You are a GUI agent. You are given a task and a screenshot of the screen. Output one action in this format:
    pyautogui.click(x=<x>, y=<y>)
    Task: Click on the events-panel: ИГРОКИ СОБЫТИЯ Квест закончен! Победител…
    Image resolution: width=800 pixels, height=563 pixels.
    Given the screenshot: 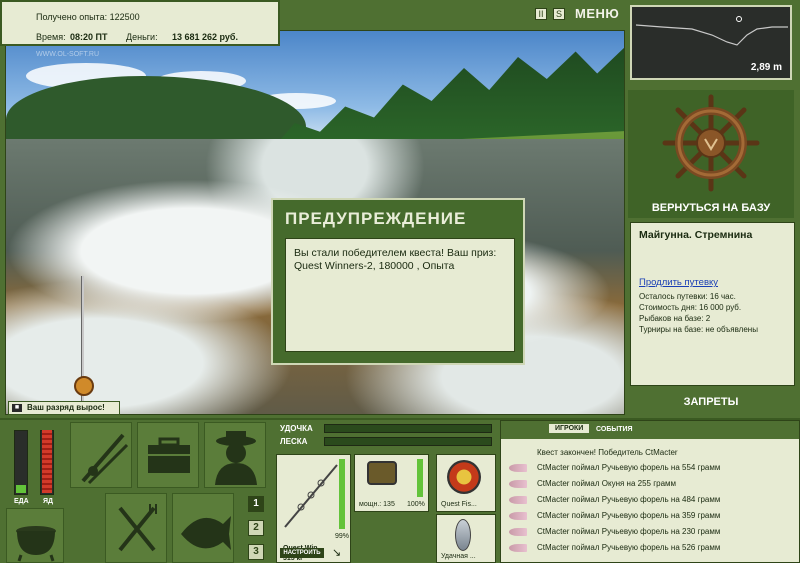 What is the action you would take?
    pyautogui.click(x=650, y=491)
    